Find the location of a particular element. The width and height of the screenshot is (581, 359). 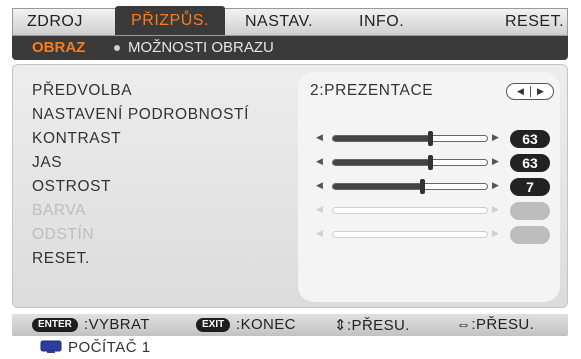

predvolba-value: 2:PREZENTACE is located at coordinates (372, 90).